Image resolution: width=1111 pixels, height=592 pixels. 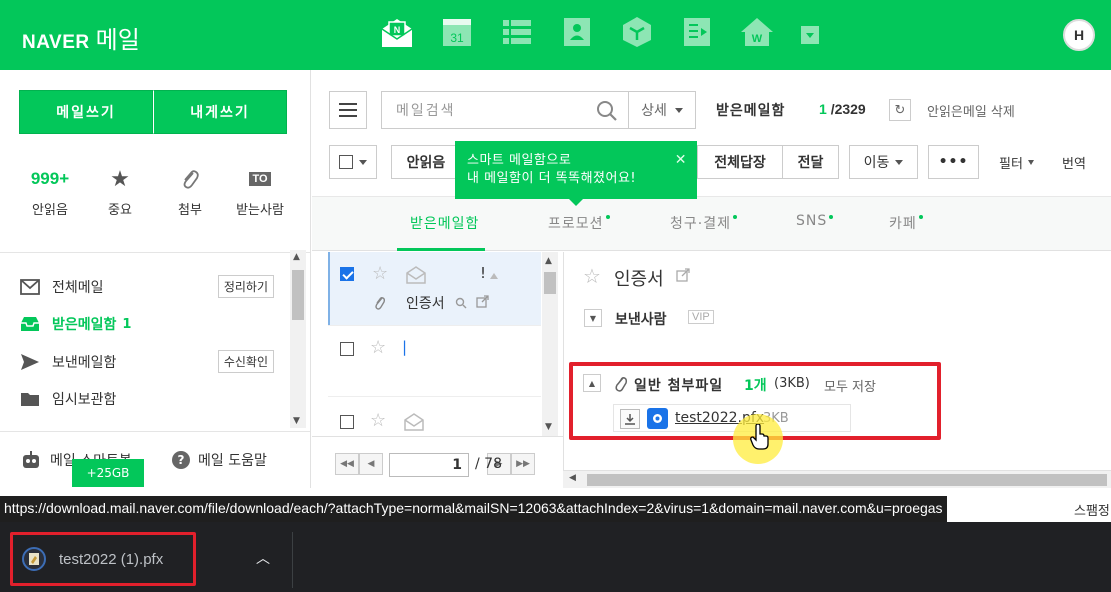 I want to click on important-label: 중요, so click(x=120, y=210).